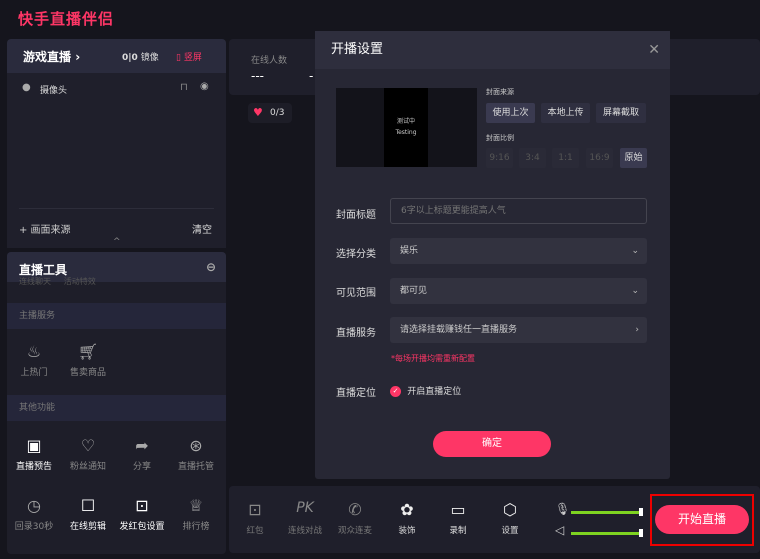  I want to click on audience-link-button: ✆ 观众连麦, so click(355, 518).